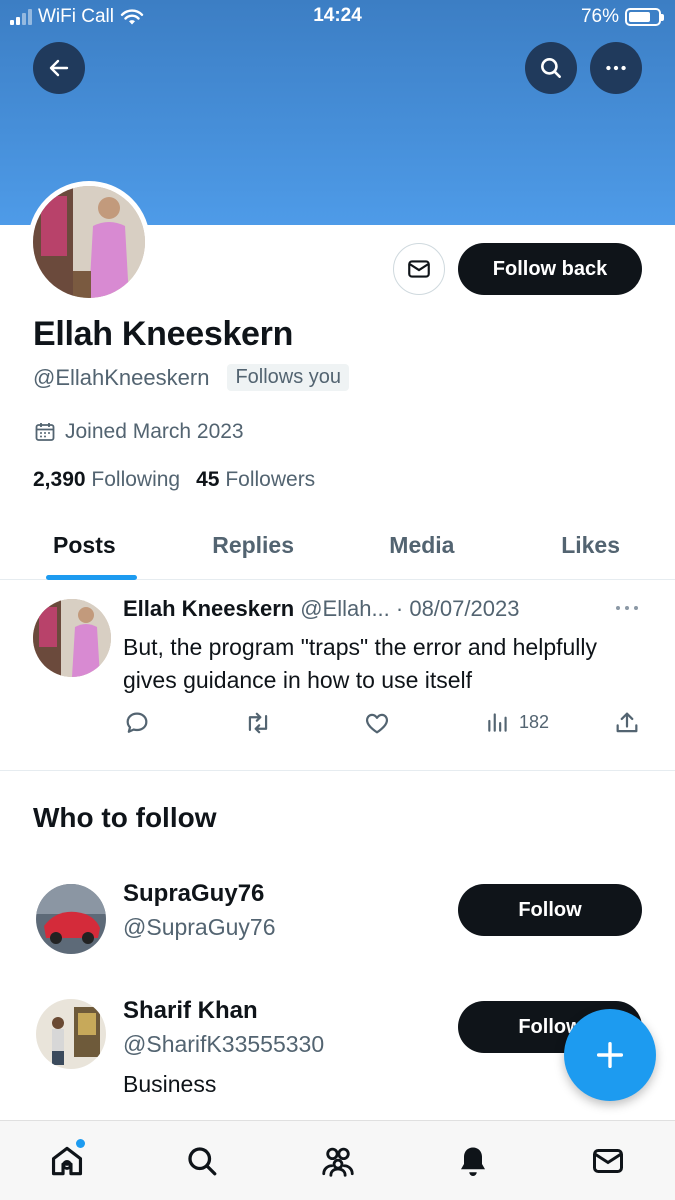  Describe the element at coordinates (91, 577) in the screenshot. I see `active-tab-indicator` at that location.